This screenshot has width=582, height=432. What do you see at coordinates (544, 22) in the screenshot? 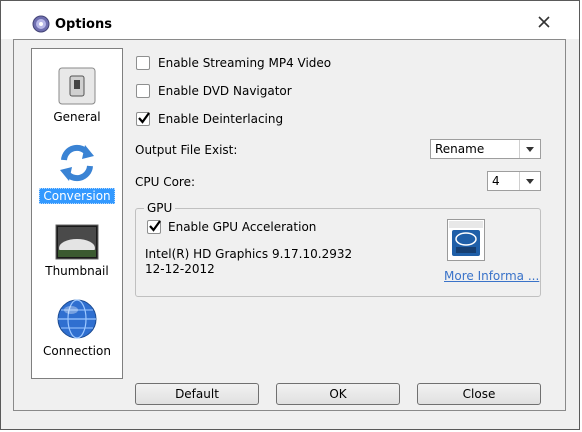
I see `close-icon` at bounding box center [544, 22].